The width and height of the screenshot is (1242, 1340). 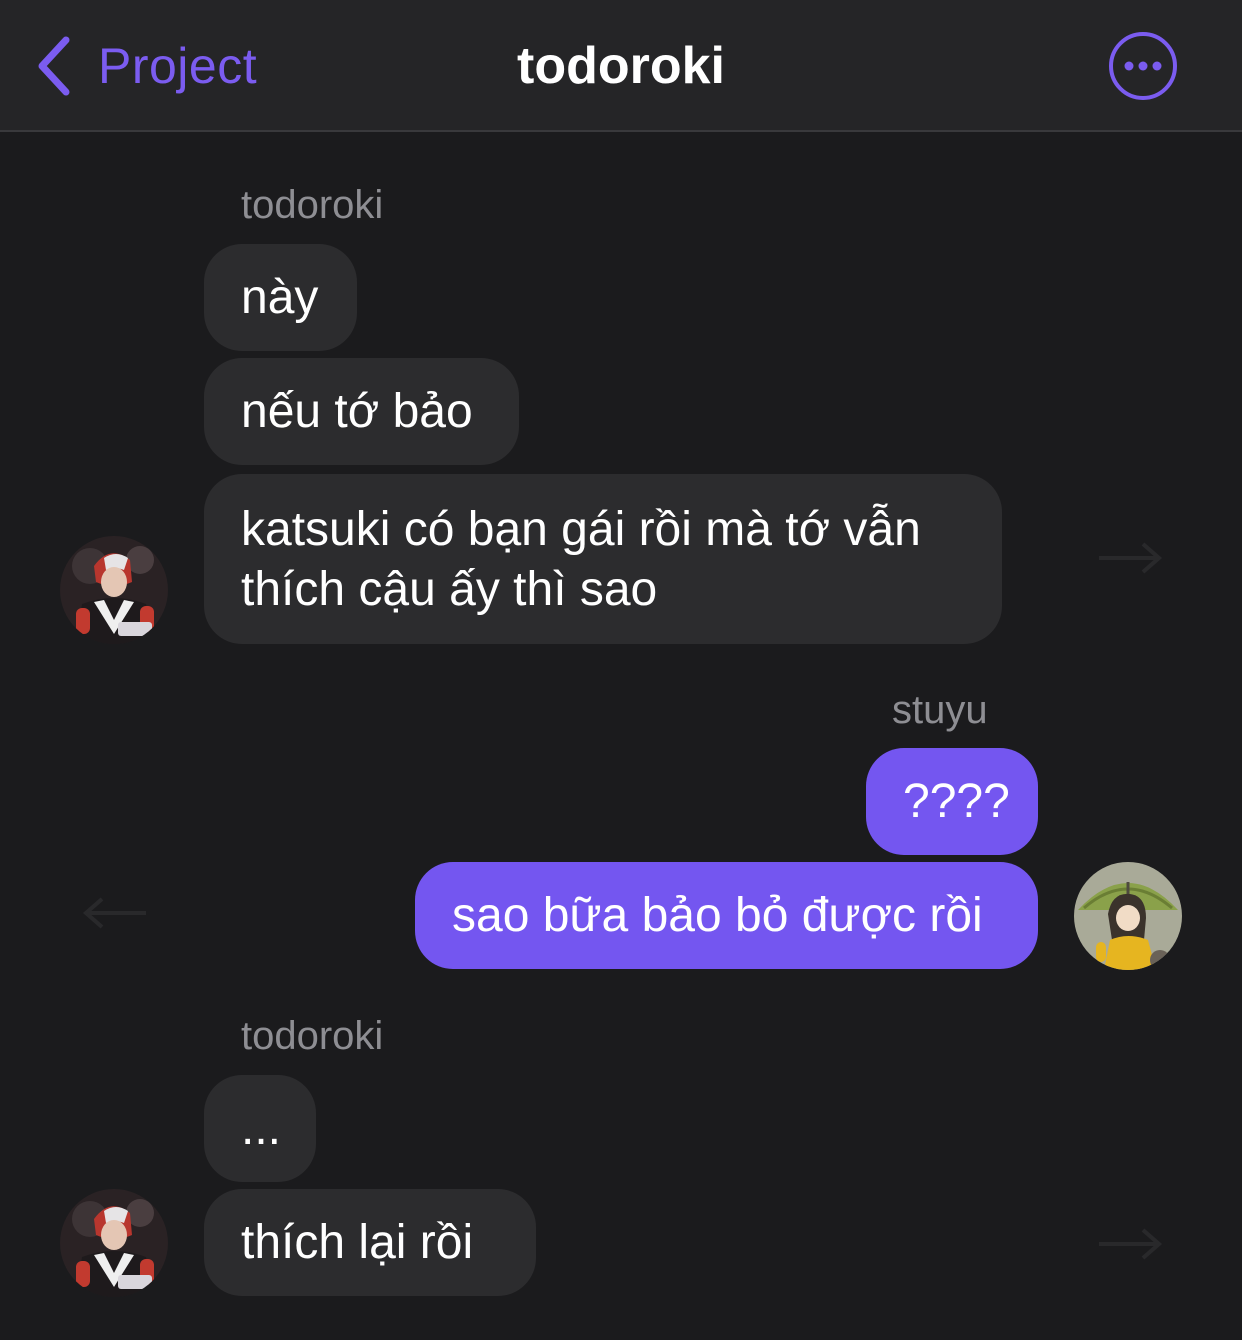 I want to click on back-label: Project, so click(x=178, y=66).